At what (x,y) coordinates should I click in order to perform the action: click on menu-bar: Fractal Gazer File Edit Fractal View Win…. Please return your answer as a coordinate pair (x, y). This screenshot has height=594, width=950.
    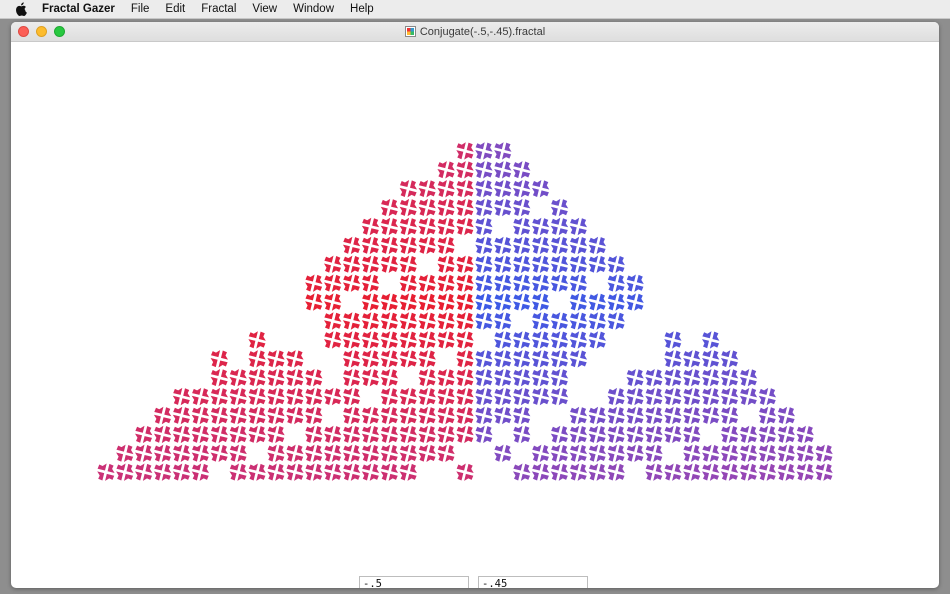
    Looking at the image, I should click on (475, 9).